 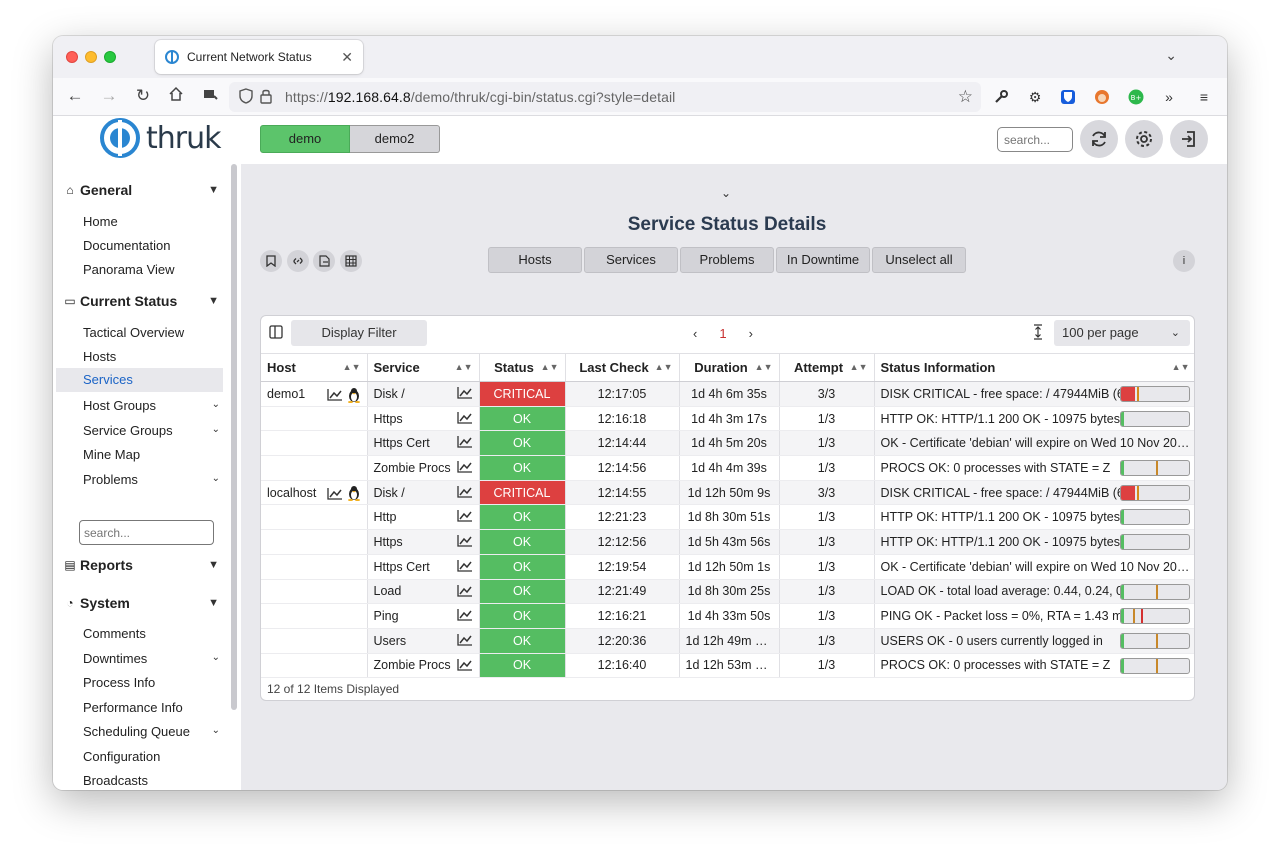 What do you see at coordinates (823, 260) in the screenshot?
I see `filter-in-downtime-button: In Downtime` at bounding box center [823, 260].